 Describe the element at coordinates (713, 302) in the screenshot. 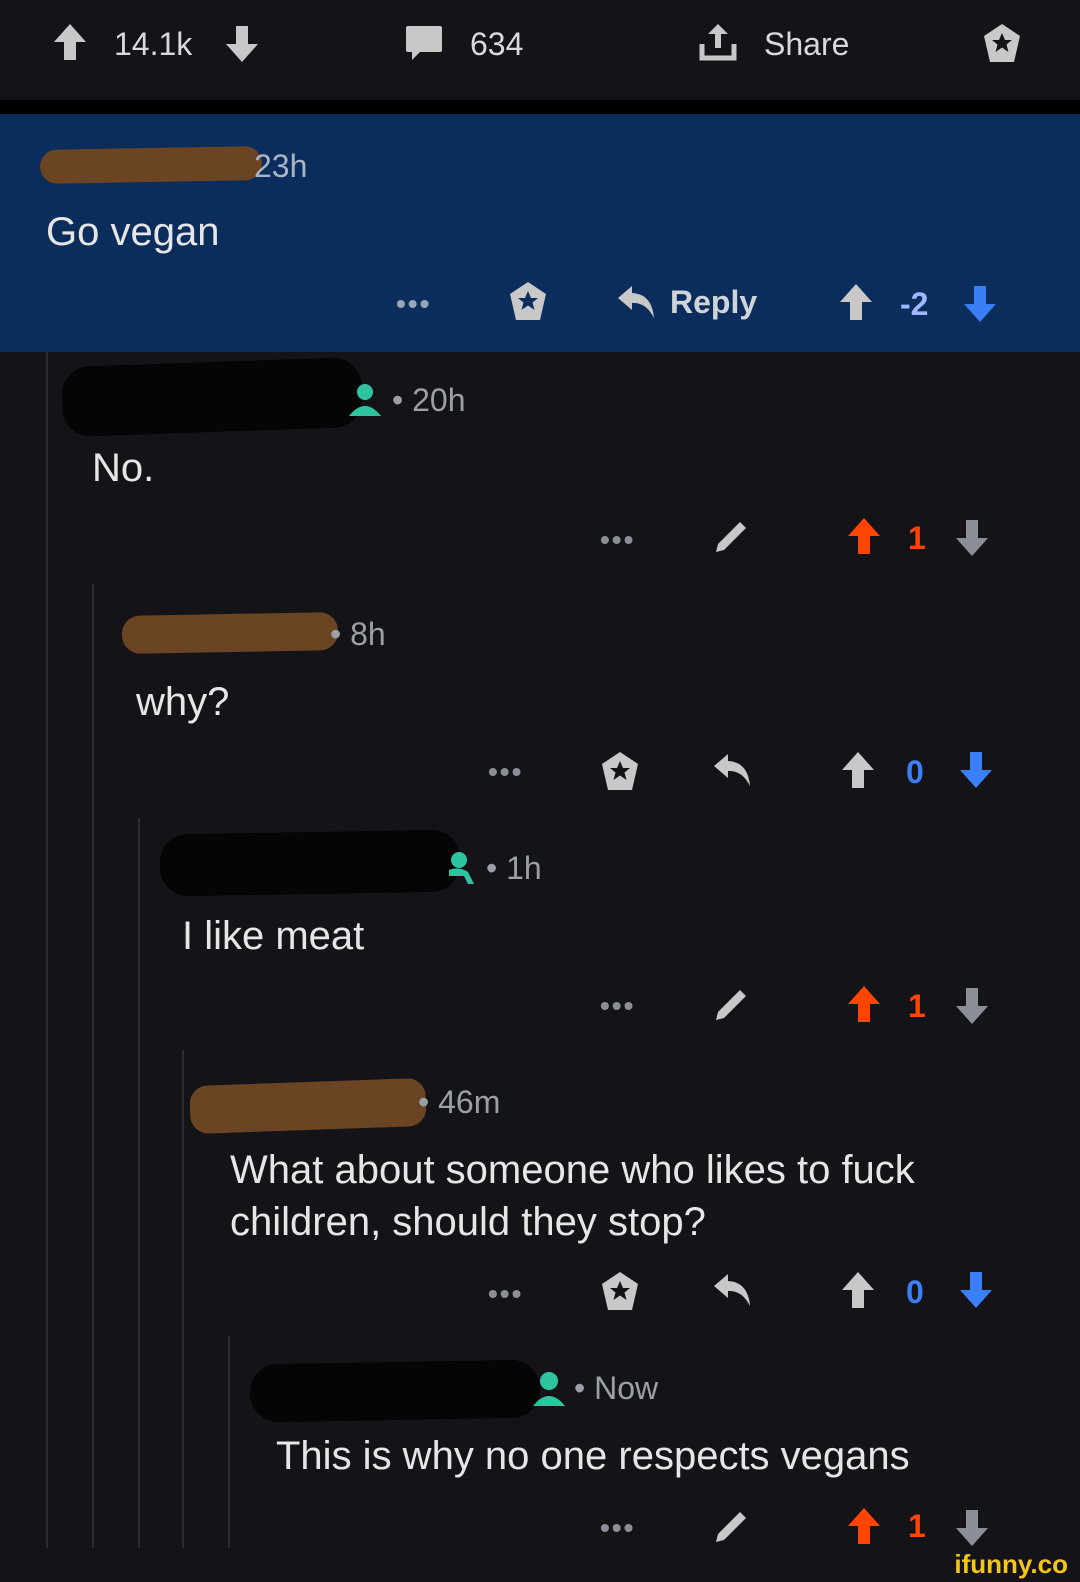

I see `reply-button: Reply` at that location.